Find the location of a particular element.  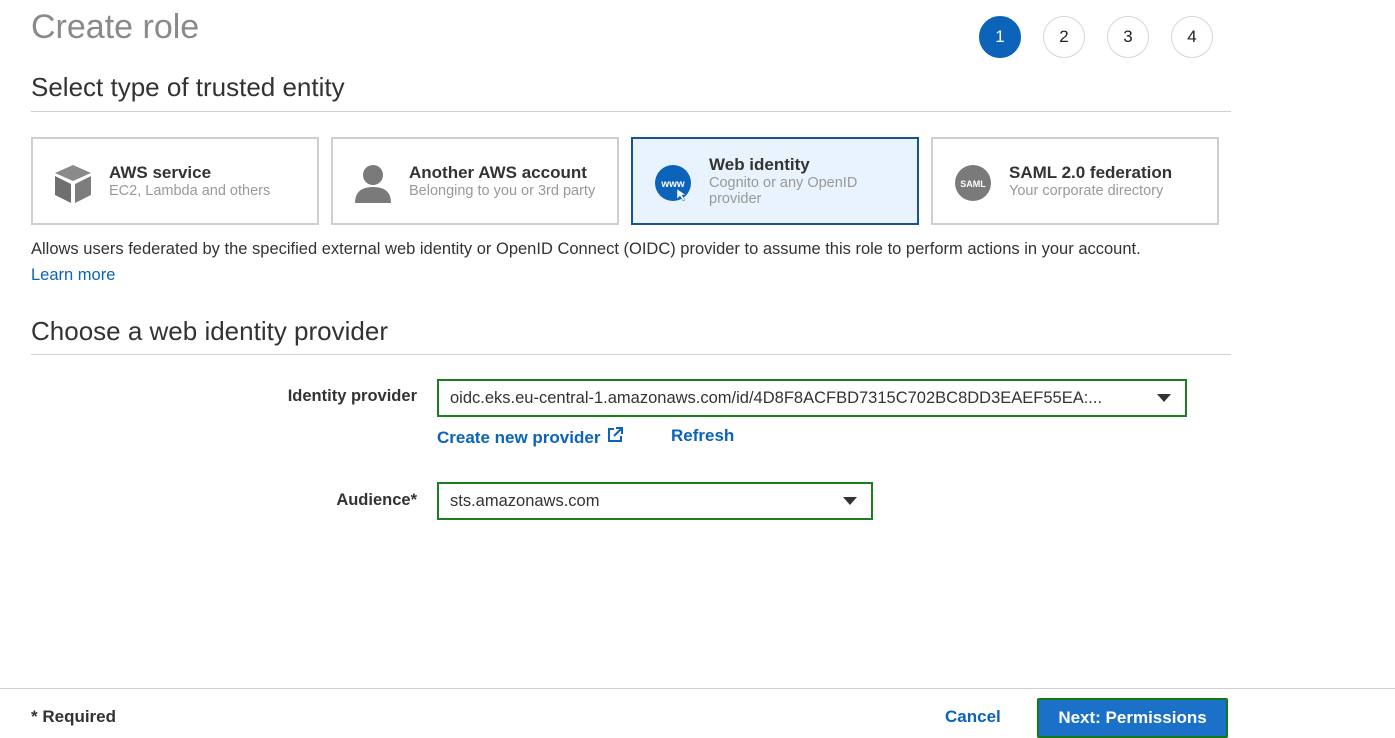

entity-card-subtitle: Belonging to you or 3rd party is located at coordinates (502, 191).